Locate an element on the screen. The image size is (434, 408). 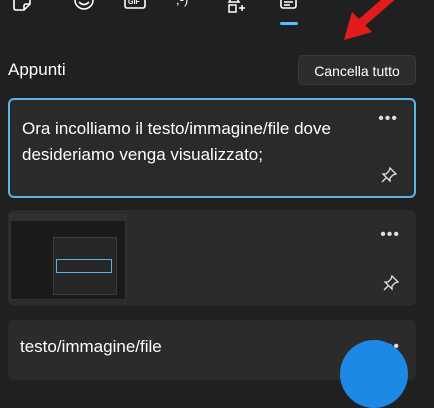
svg-text: GIF is located at coordinates (134, 3).